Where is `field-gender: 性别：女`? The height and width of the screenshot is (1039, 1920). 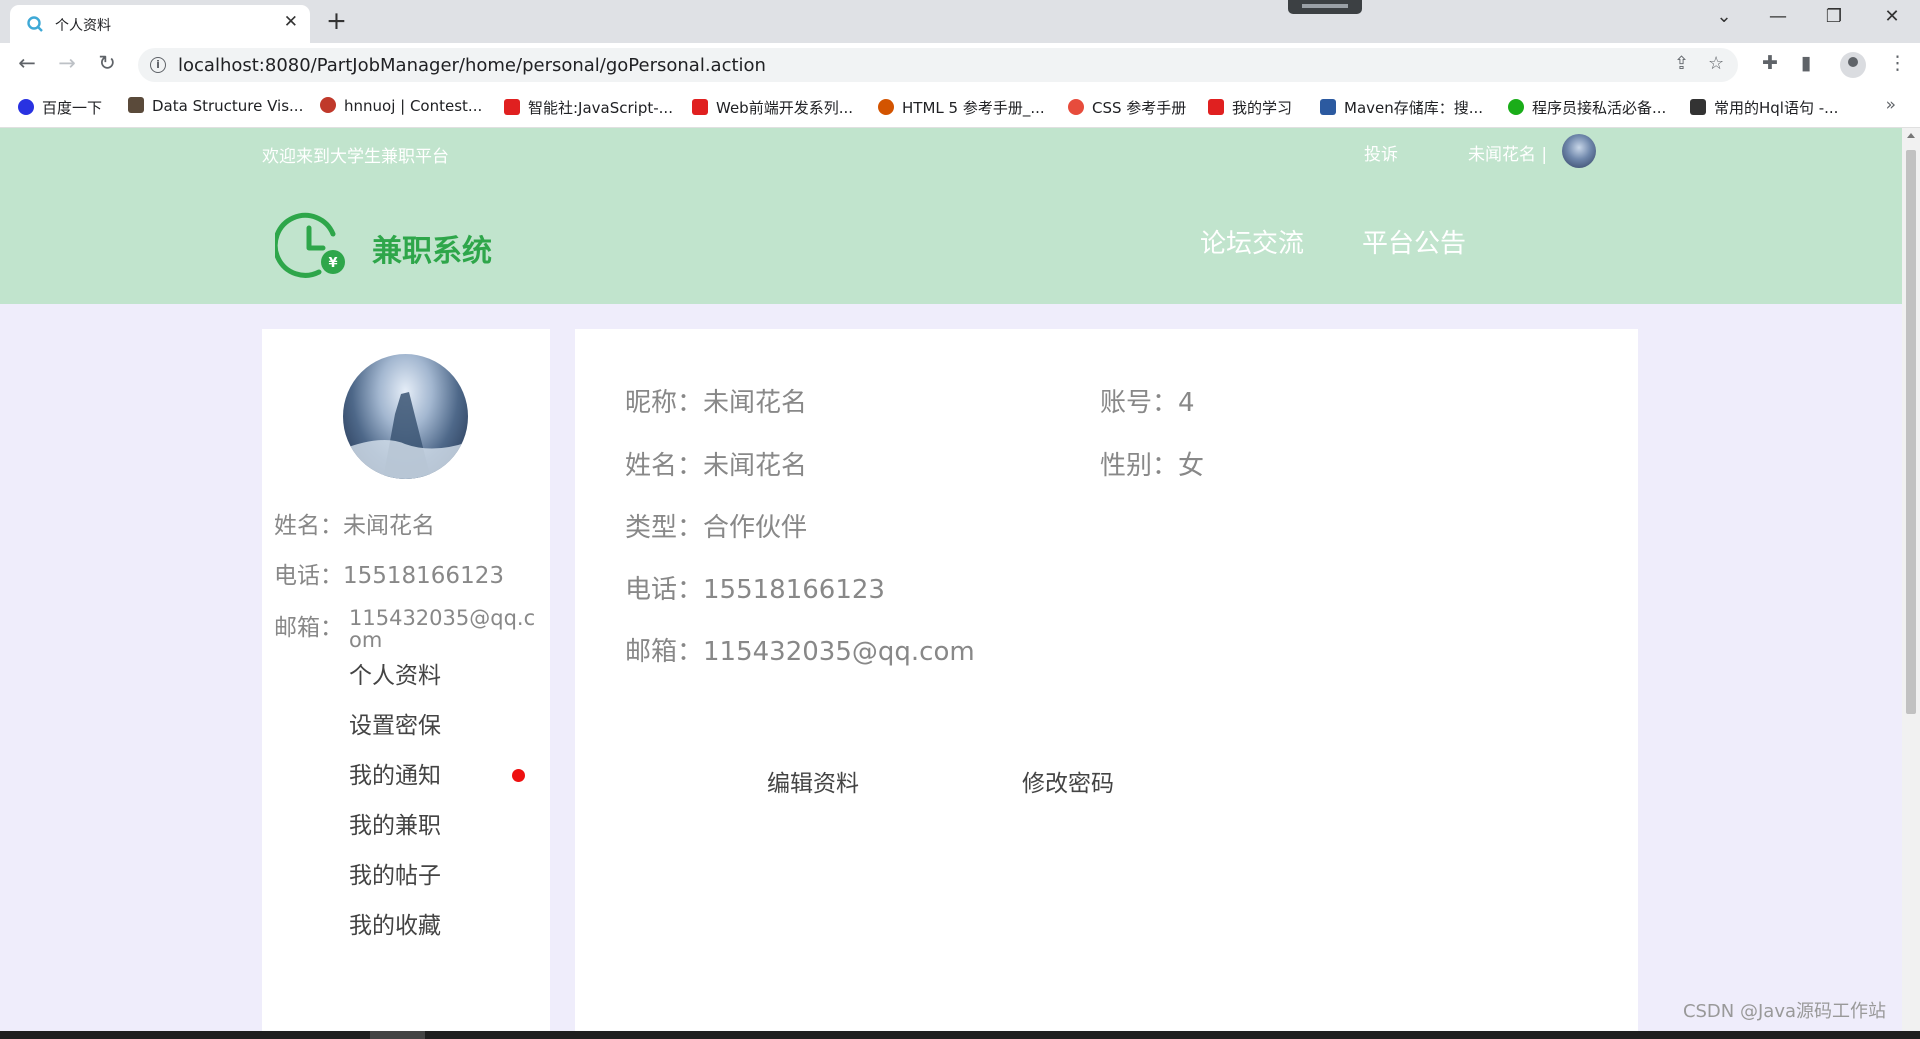
field-gender: 性别：女 is located at coordinates (1152, 466).